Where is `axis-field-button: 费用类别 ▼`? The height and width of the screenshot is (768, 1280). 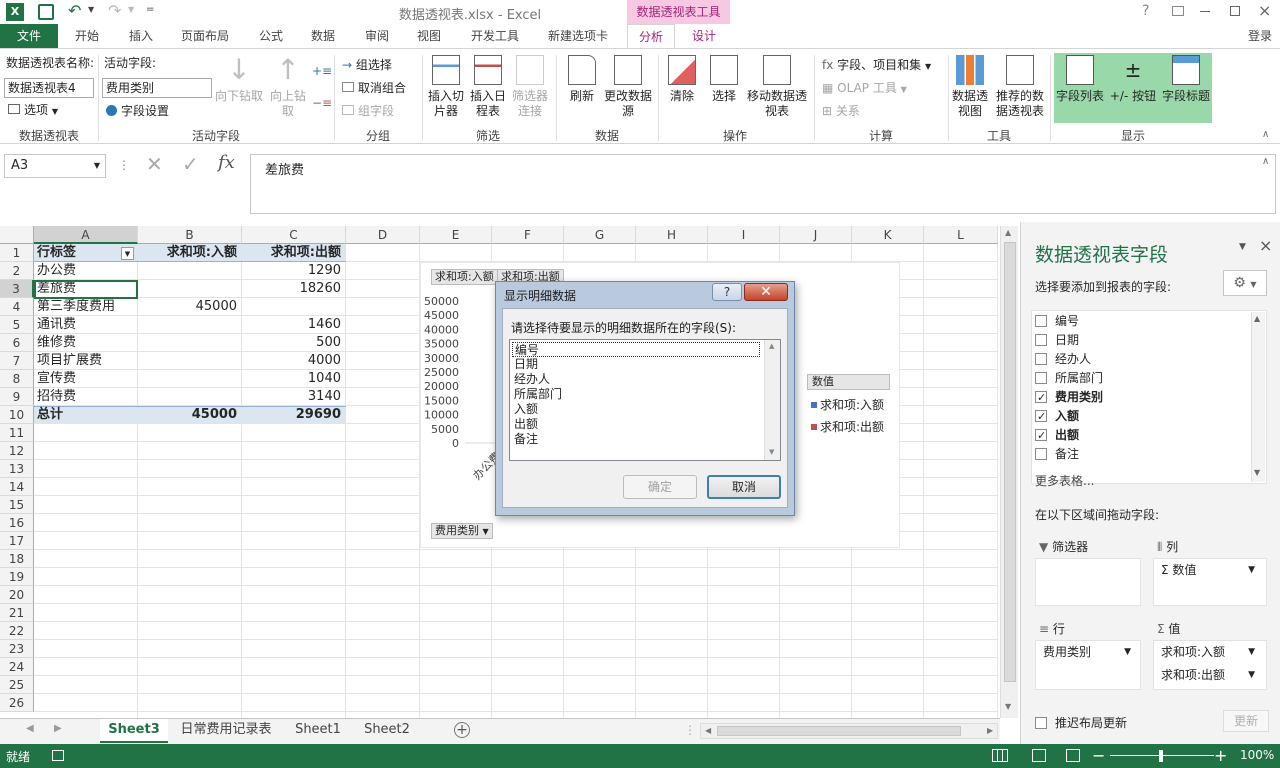 axis-field-button: 费用类别 ▼ is located at coordinates (462, 531).